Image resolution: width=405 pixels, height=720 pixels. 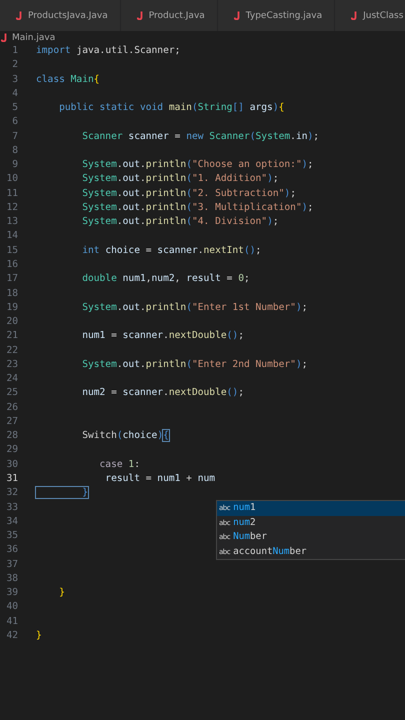 I want to click on line-number: 20, so click(x=11, y=322).